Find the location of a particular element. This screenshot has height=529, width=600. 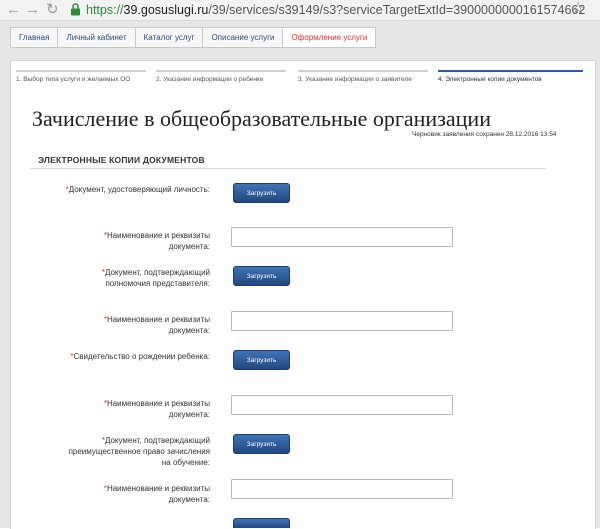

upload-next-button is located at coordinates (261, 523).